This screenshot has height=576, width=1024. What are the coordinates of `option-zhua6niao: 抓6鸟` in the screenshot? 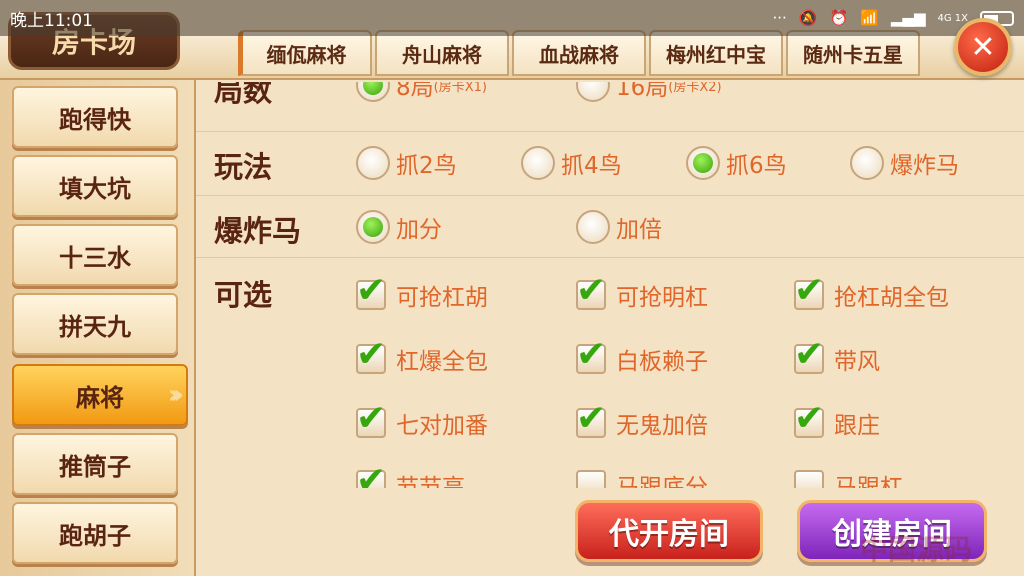 It's located at (736, 163).